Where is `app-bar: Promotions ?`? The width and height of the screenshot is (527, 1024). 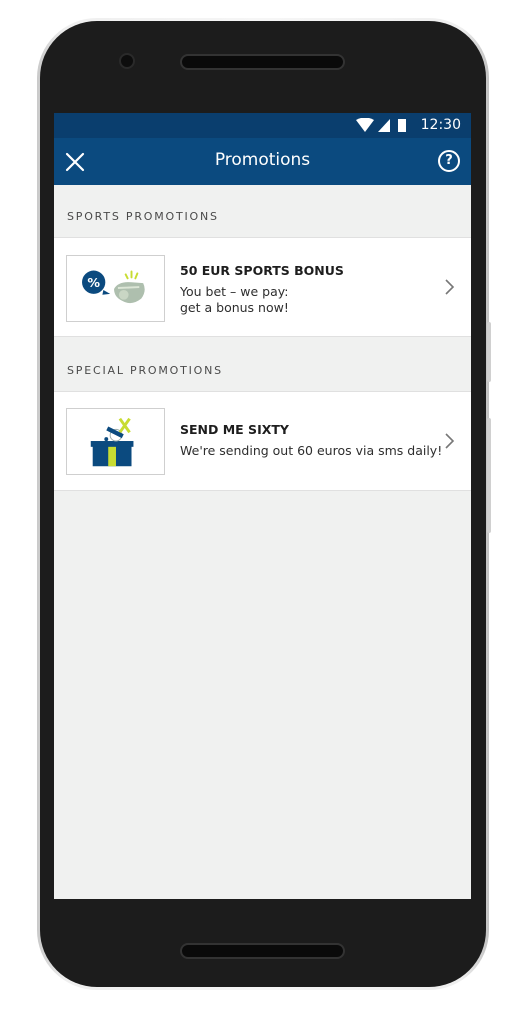 app-bar: Promotions ? is located at coordinates (262, 161).